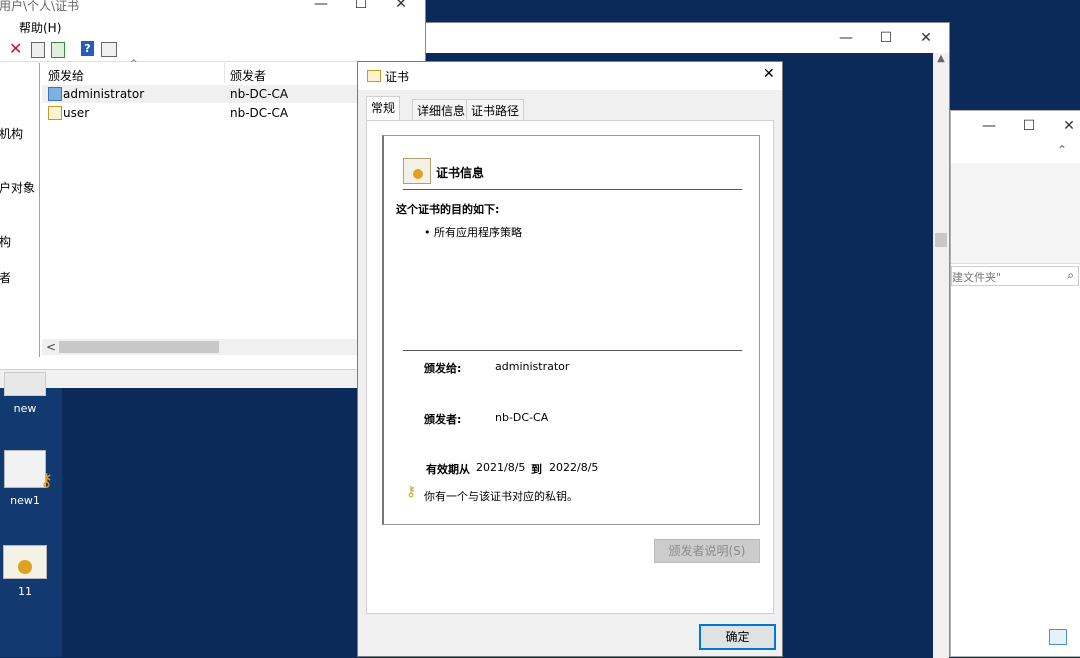 The height and width of the screenshot is (658, 1080). Describe the element at coordinates (20, 210) in the screenshot. I see `tree-pane: 机构 户对象 构 者` at that location.